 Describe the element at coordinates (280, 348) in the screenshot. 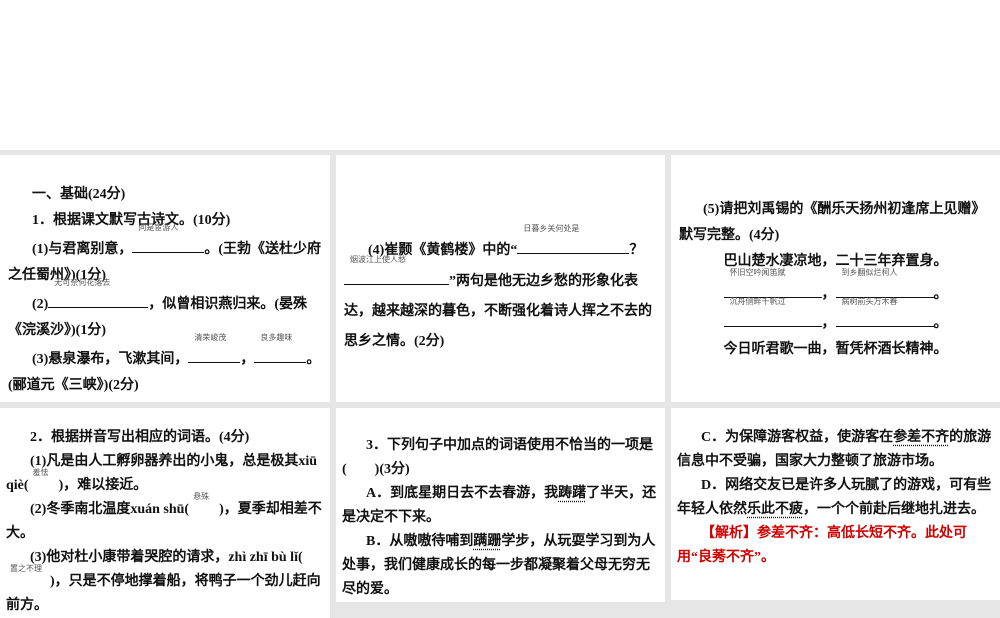

I see `answer-blank: 良多趣味` at that location.